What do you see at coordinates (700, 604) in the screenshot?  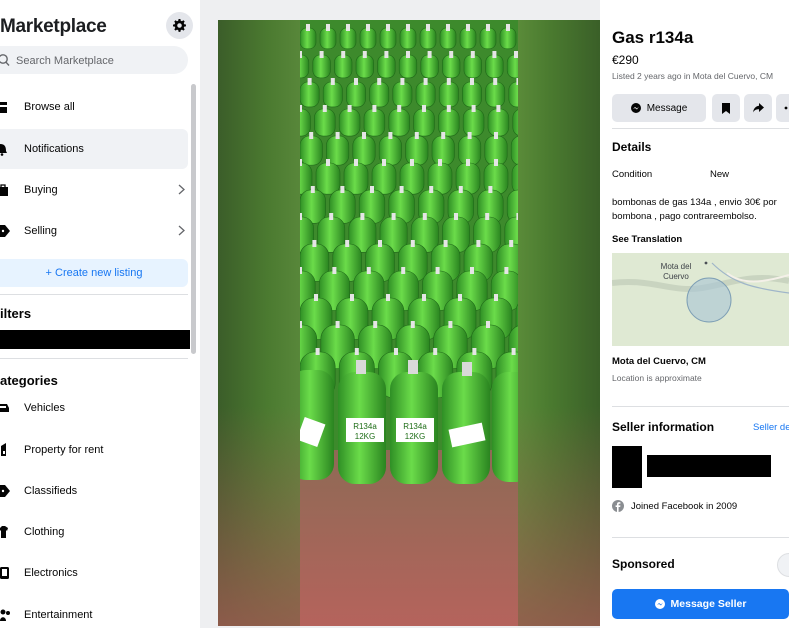 I see `message-seller-button: Message Seller` at bounding box center [700, 604].